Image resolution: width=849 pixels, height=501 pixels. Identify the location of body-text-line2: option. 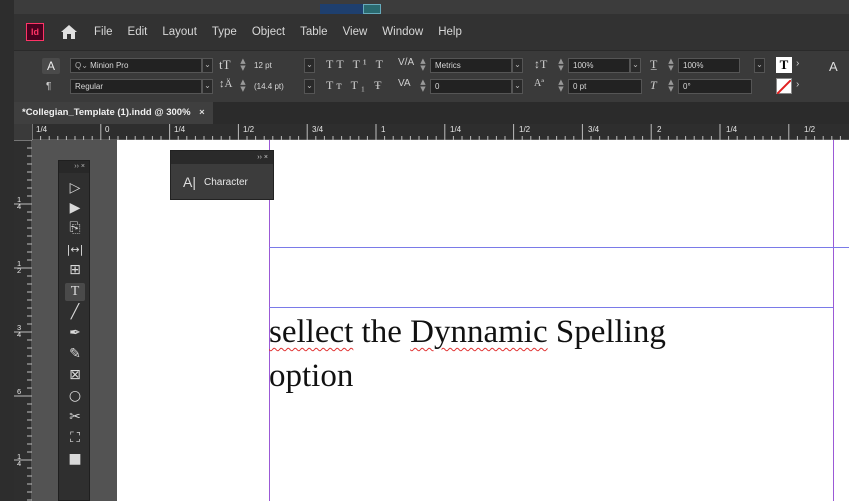
(311, 376).